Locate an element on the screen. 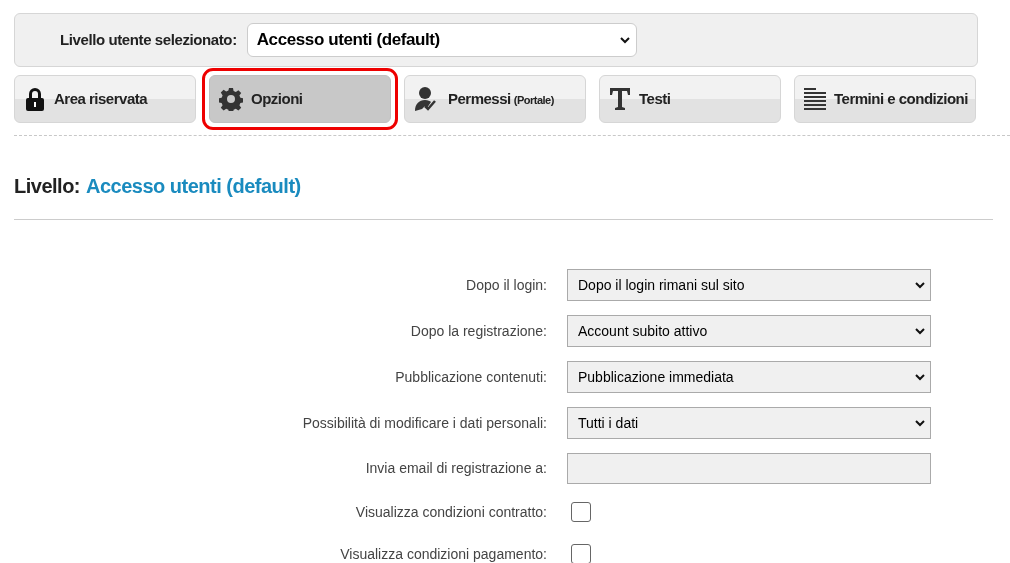  tab: Testi is located at coordinates (690, 99).